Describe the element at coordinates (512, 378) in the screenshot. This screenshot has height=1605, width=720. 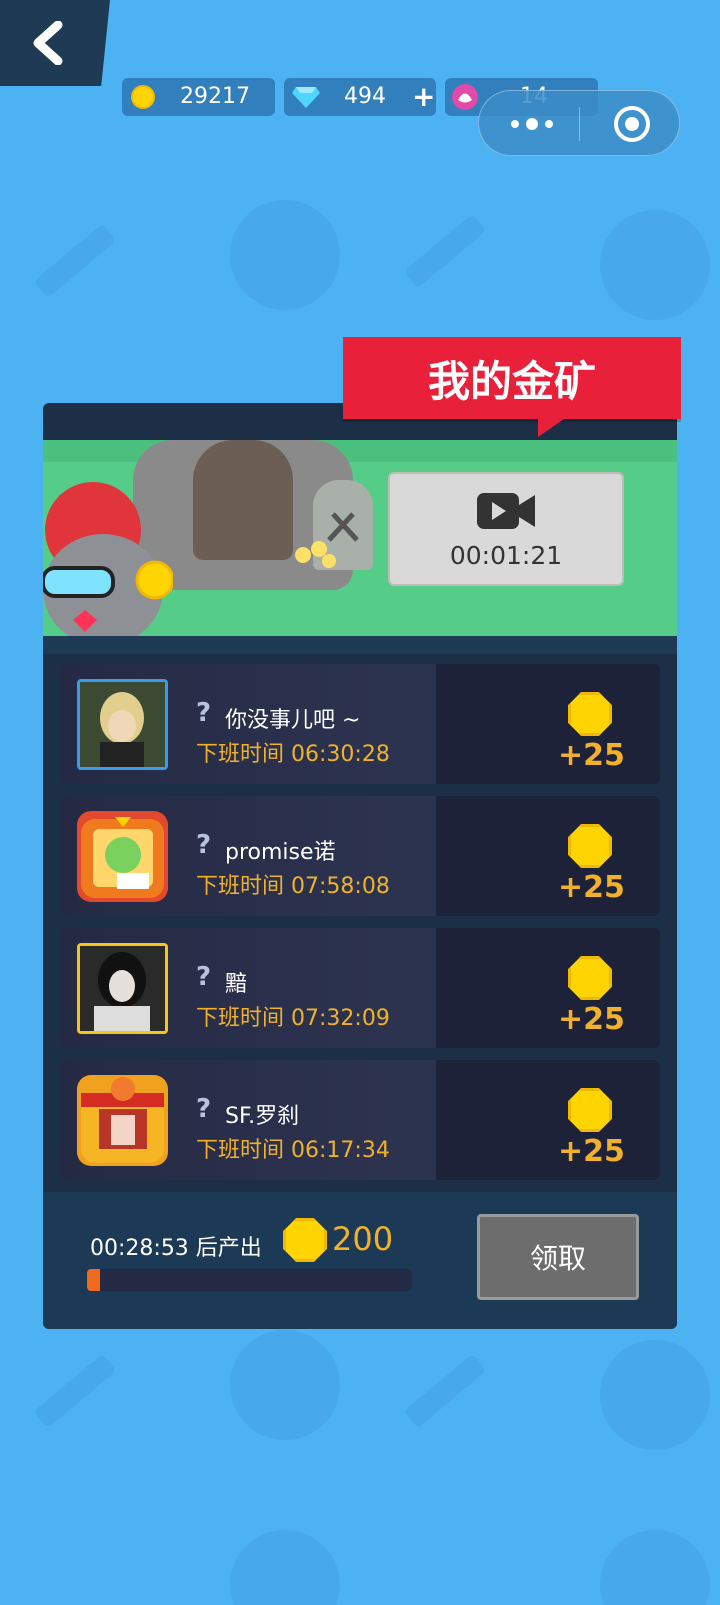
I see `page-title: 我的金矿` at that location.